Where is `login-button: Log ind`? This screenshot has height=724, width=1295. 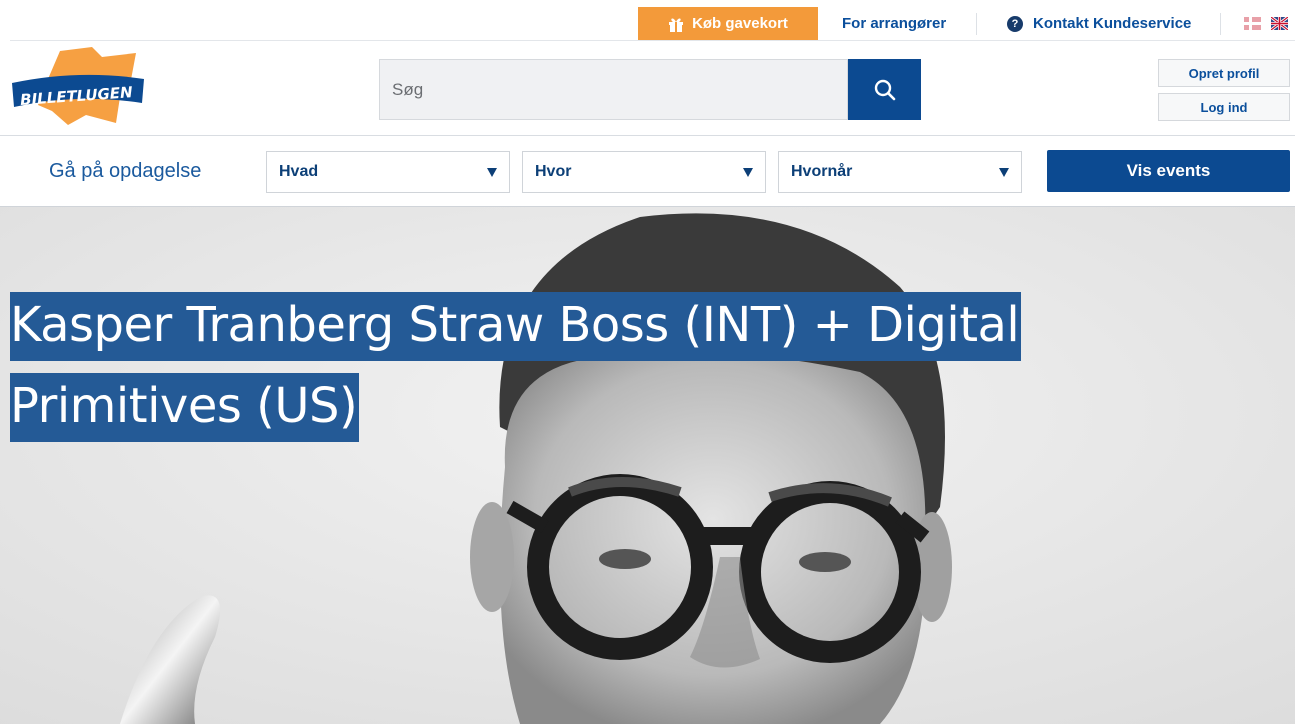 login-button: Log ind is located at coordinates (1224, 107).